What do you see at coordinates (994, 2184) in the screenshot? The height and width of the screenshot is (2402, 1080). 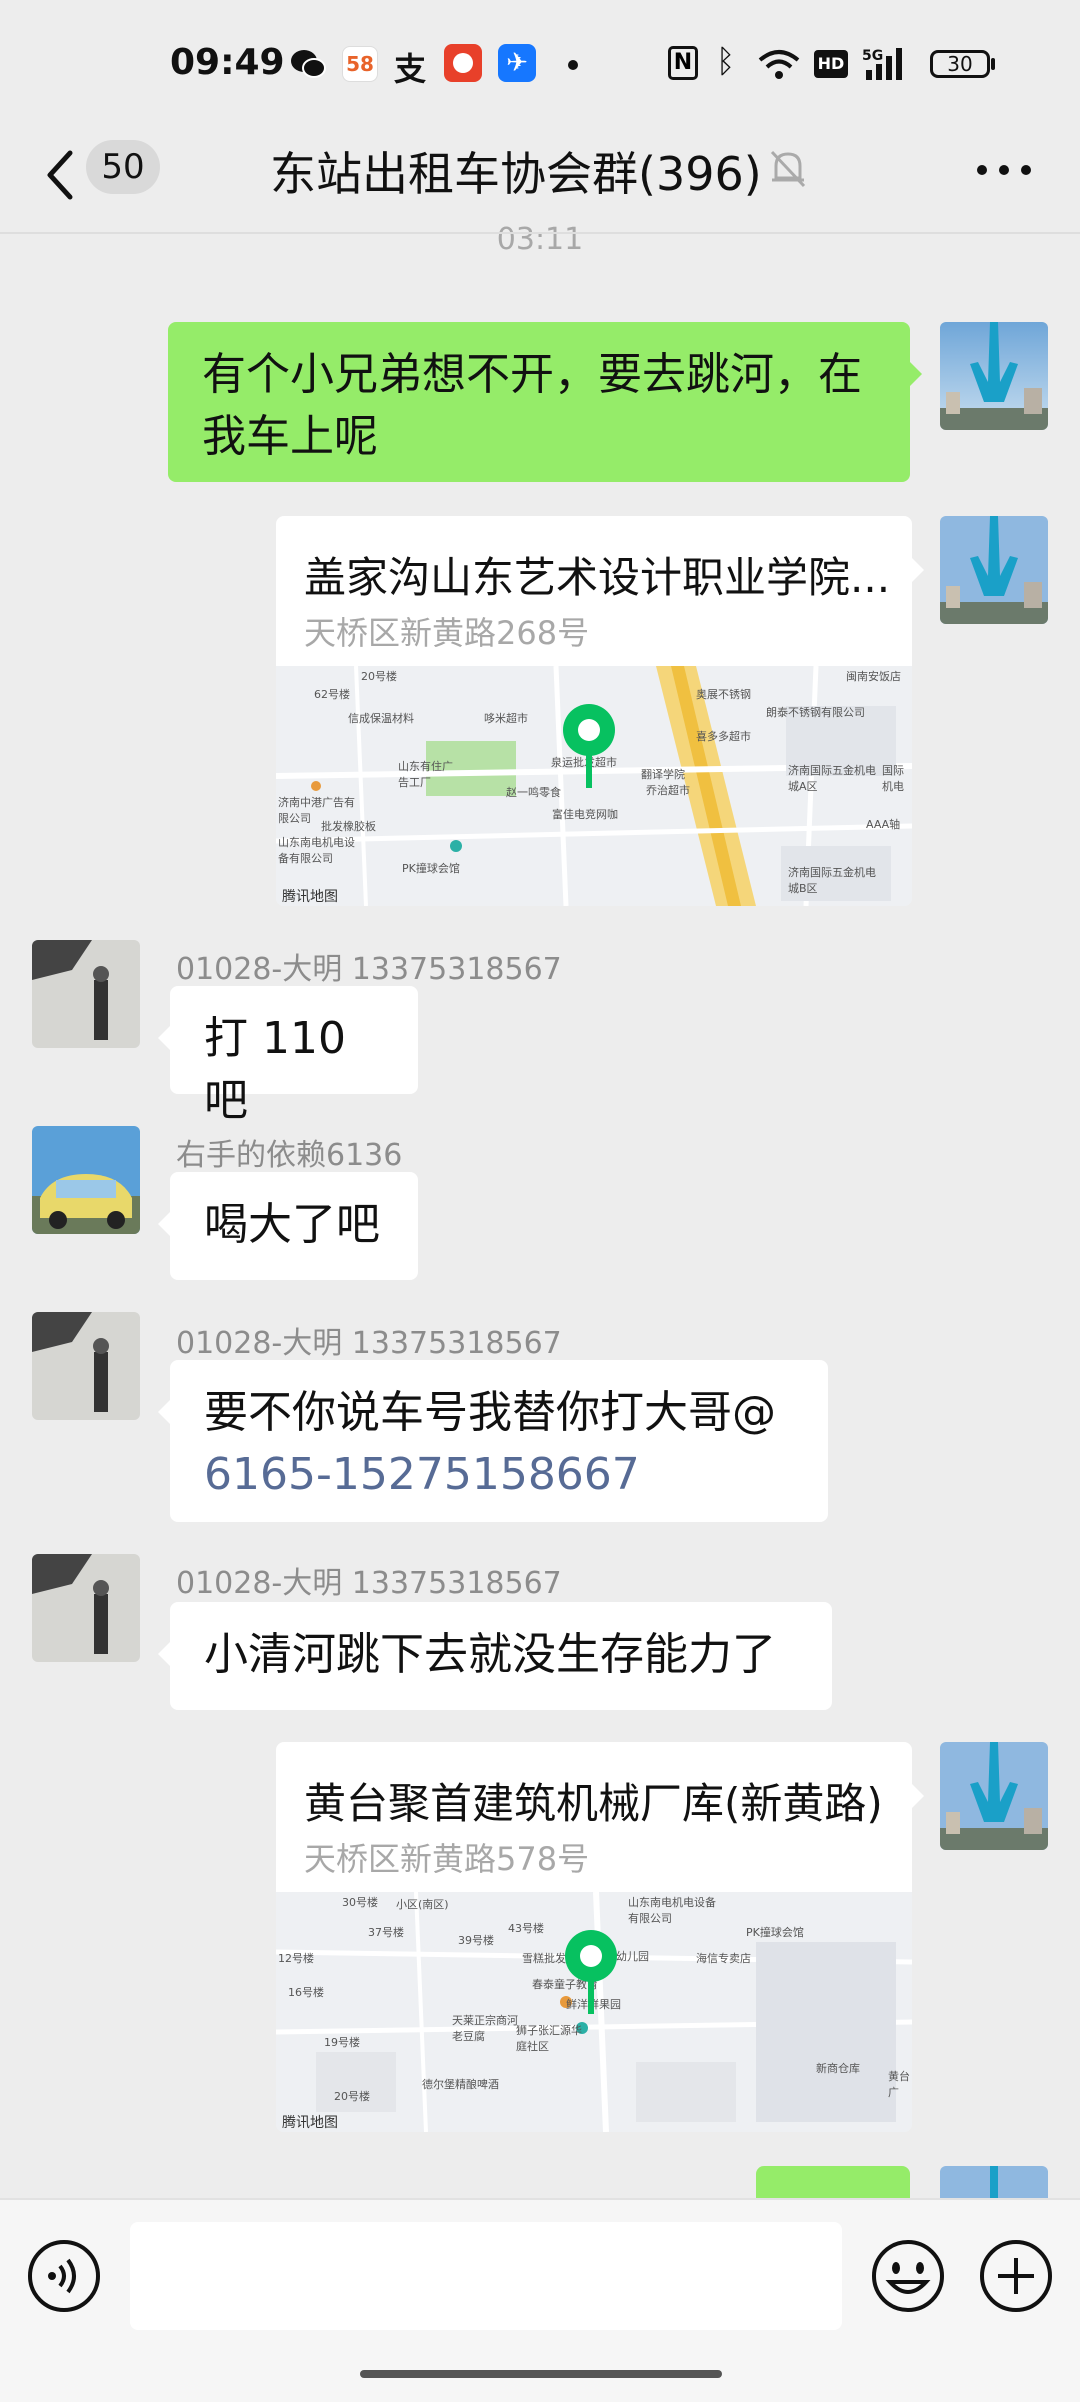 I see `my-avatar-partial` at bounding box center [994, 2184].